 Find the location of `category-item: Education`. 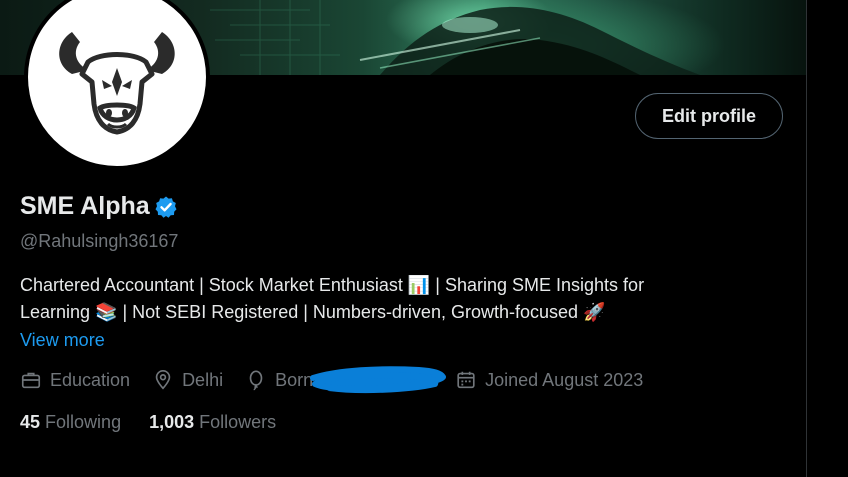

category-item: Education is located at coordinates (75, 380).